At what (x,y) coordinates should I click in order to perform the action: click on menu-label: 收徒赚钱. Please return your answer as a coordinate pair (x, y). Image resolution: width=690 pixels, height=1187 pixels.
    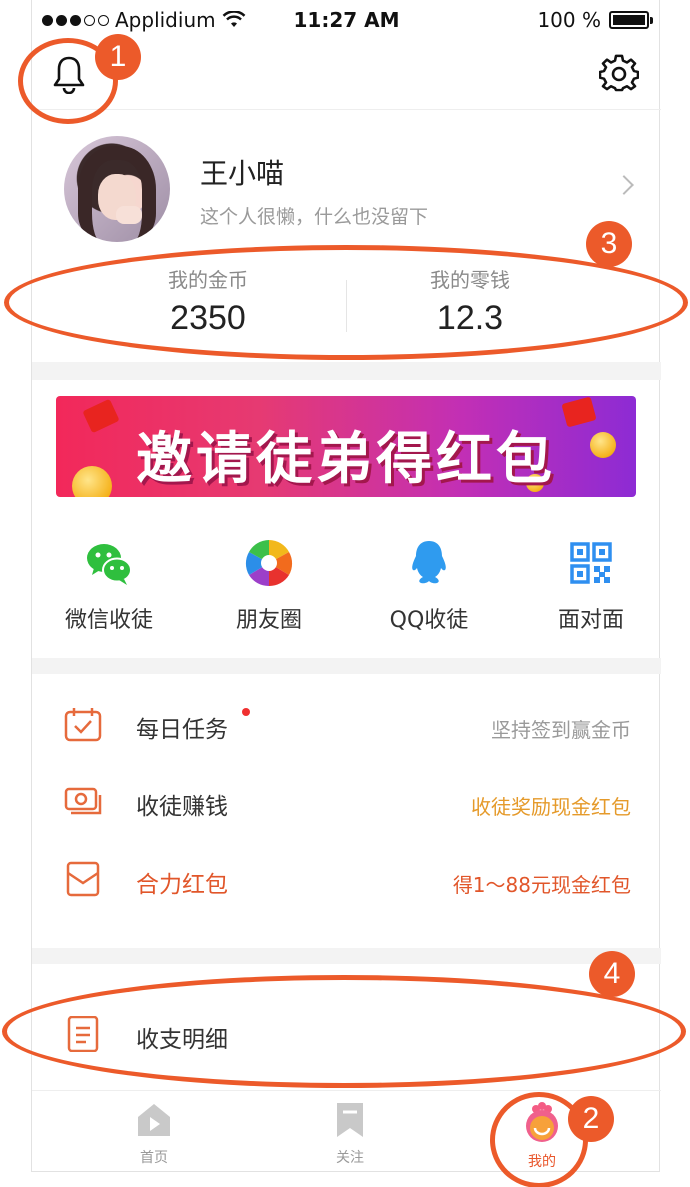
    Looking at the image, I should click on (182, 807).